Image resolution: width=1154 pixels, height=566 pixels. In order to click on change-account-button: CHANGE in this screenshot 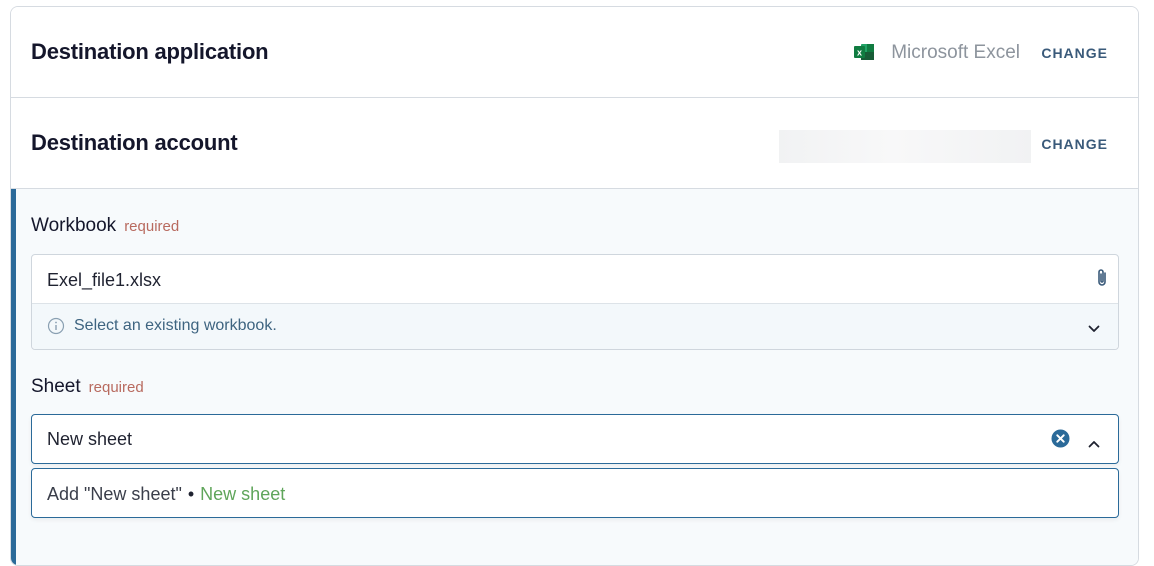, I will do `click(1074, 144)`.